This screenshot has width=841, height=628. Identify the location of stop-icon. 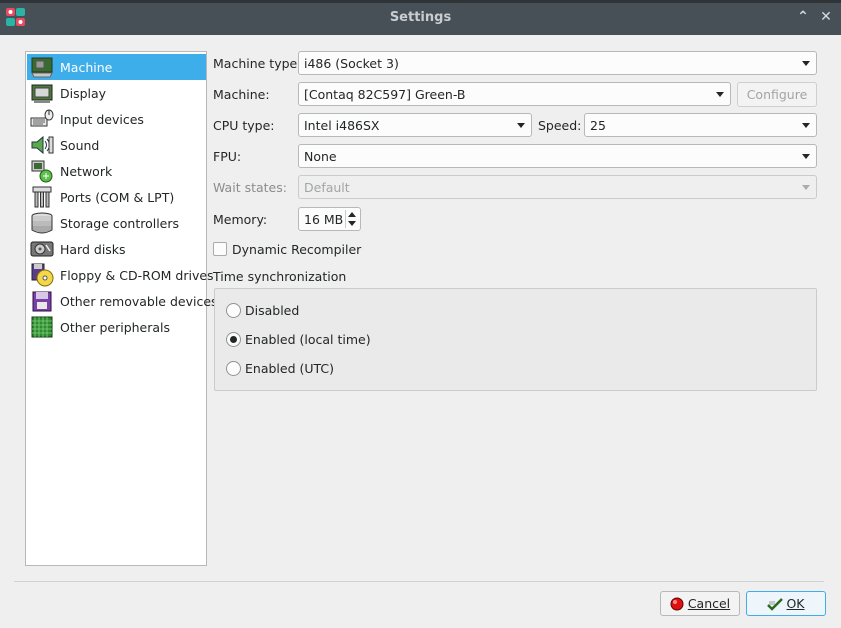
(677, 603).